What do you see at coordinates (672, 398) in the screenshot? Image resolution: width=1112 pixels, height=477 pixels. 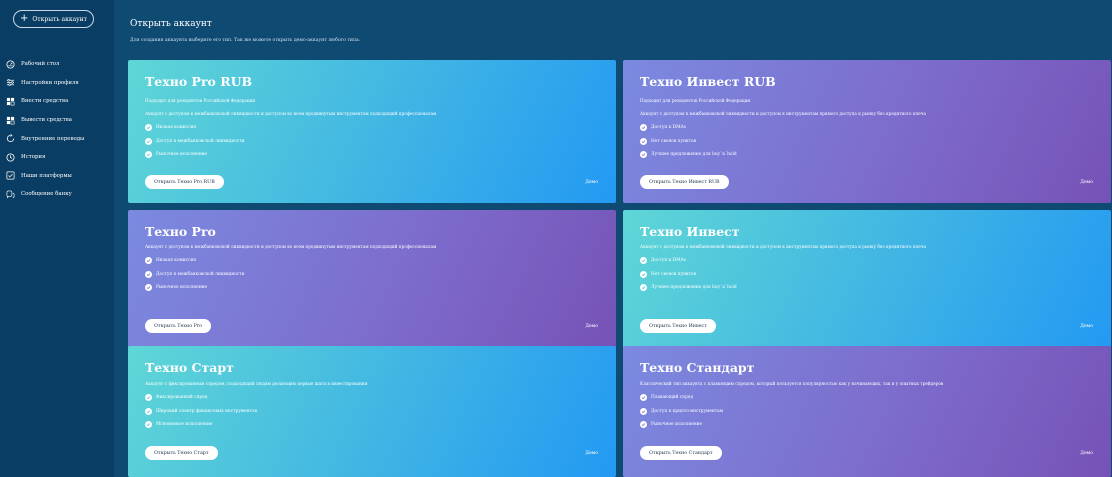 I see `feature-label: Плавающий спред` at bounding box center [672, 398].